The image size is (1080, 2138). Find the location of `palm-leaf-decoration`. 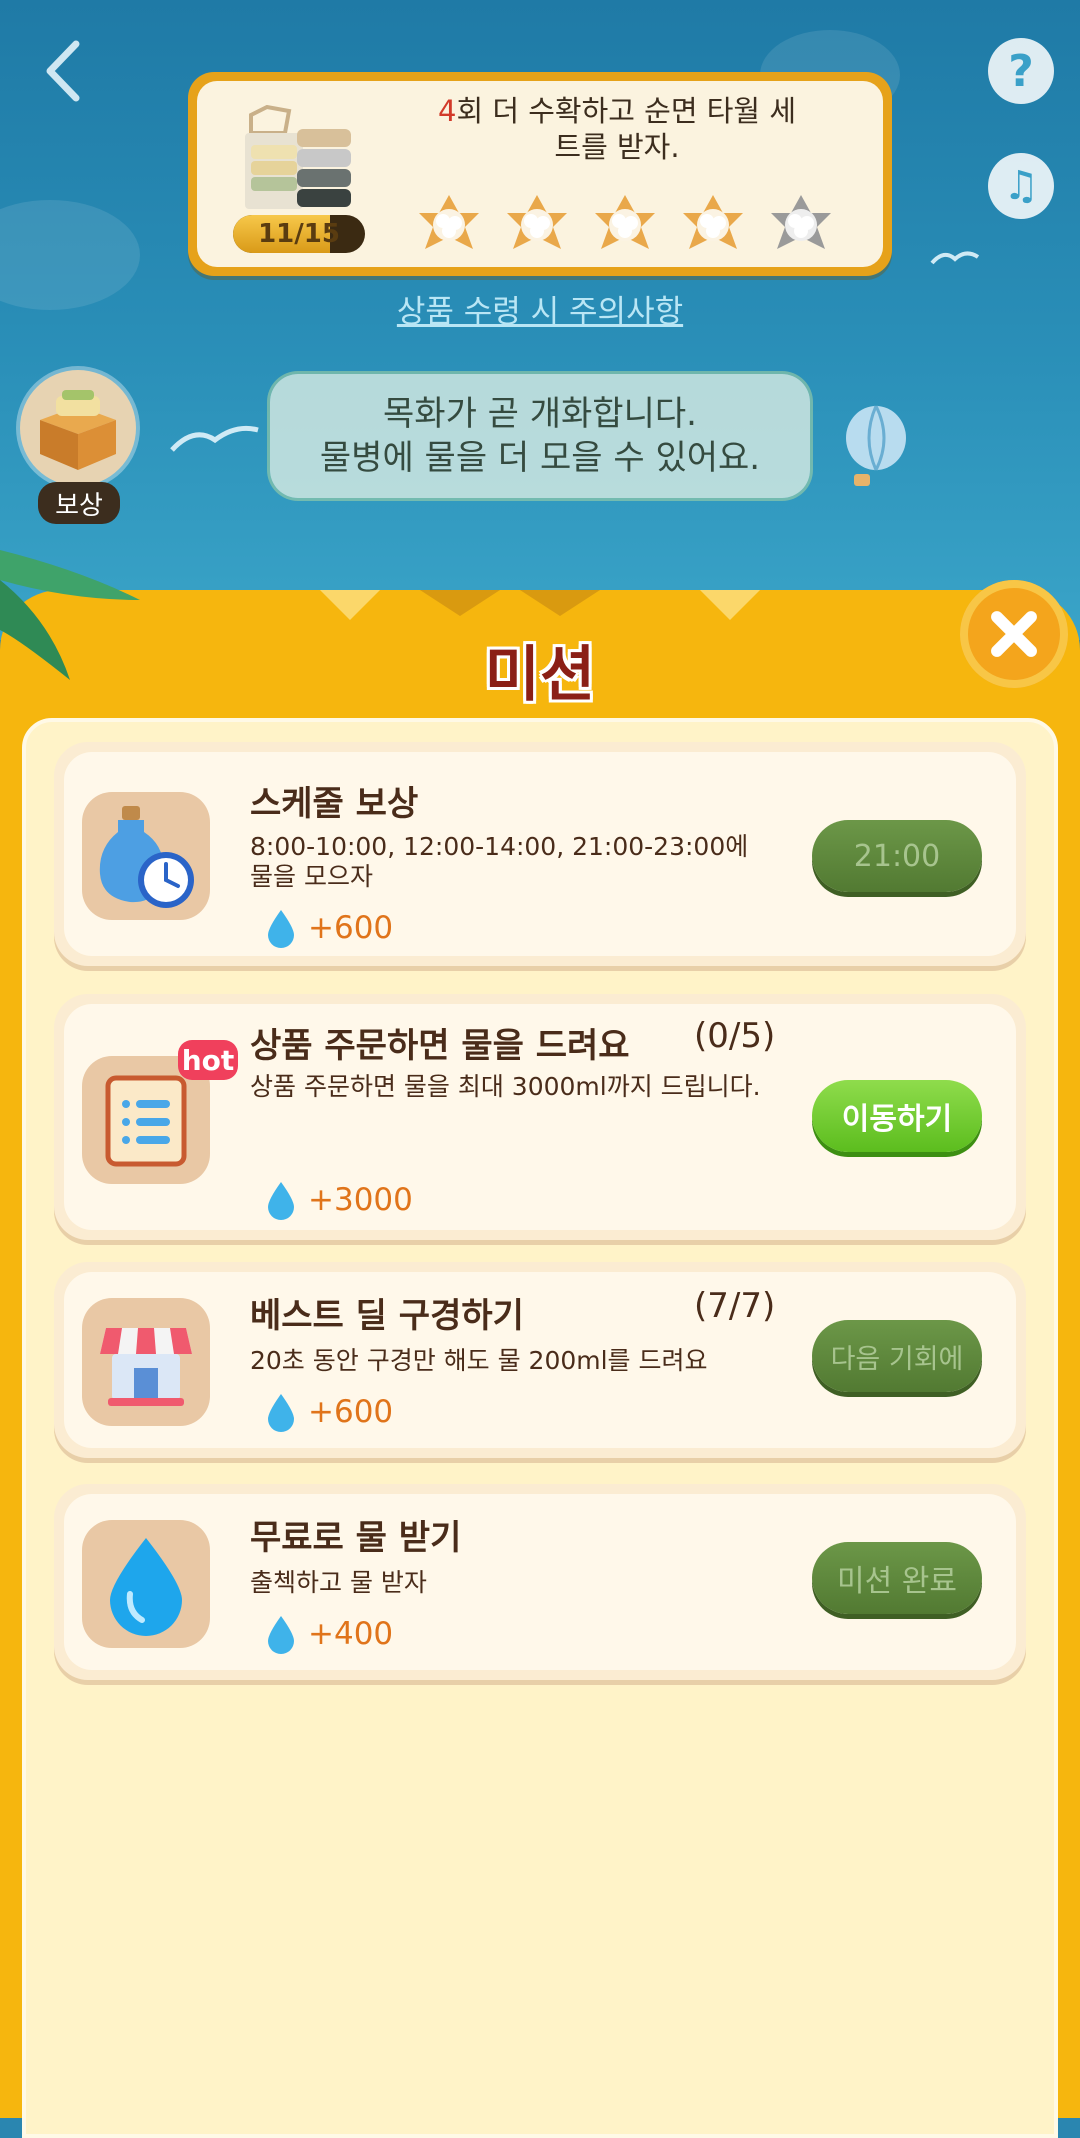

palm-leaf-decoration is located at coordinates (70, 615).